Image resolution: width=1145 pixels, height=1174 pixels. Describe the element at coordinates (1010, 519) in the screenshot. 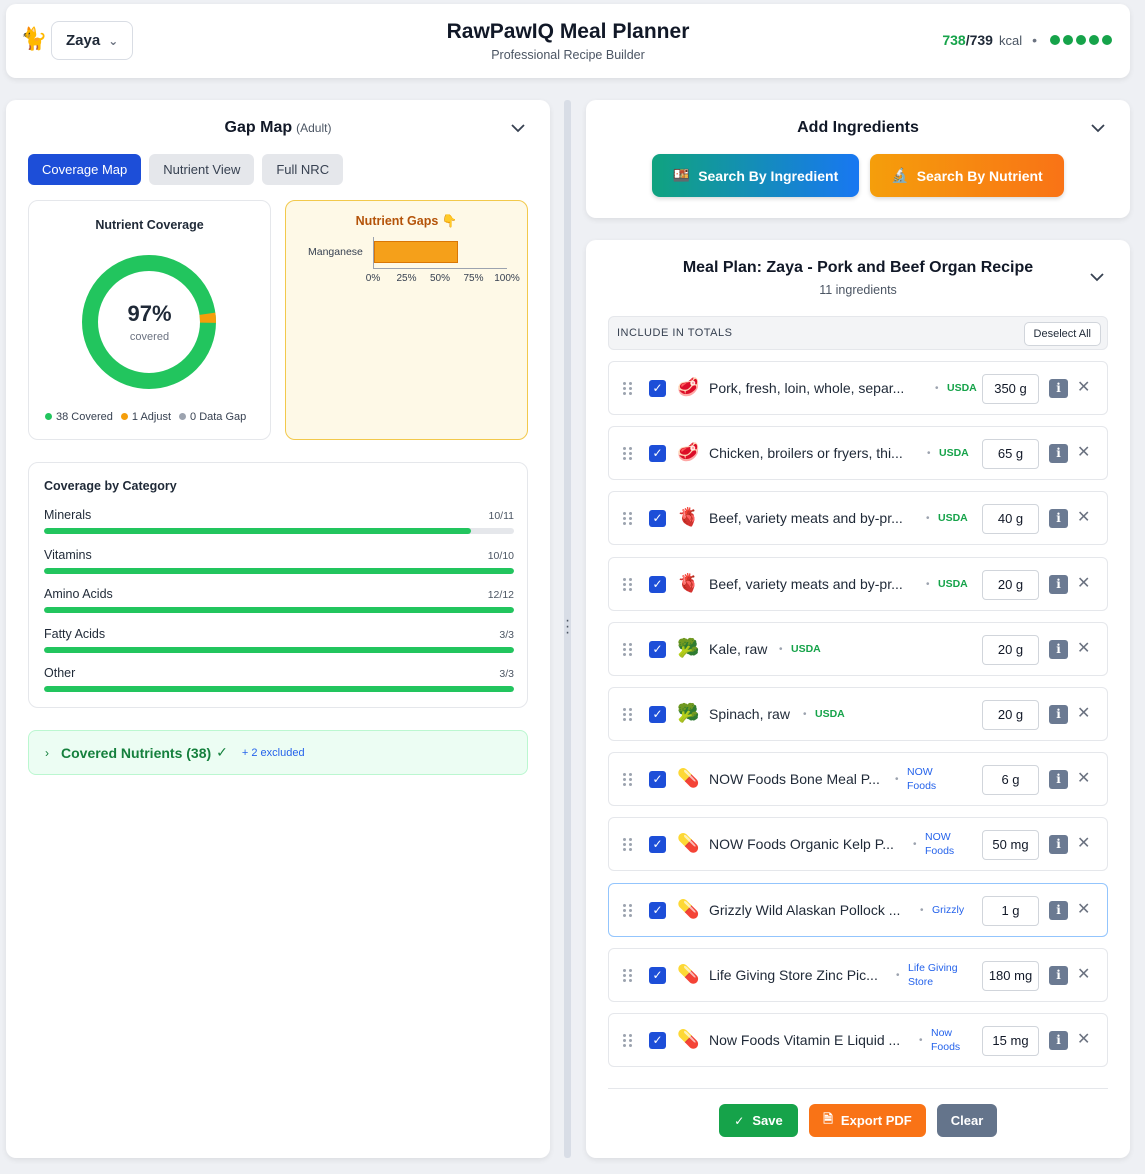

I see `quantity-input: 40 g` at that location.